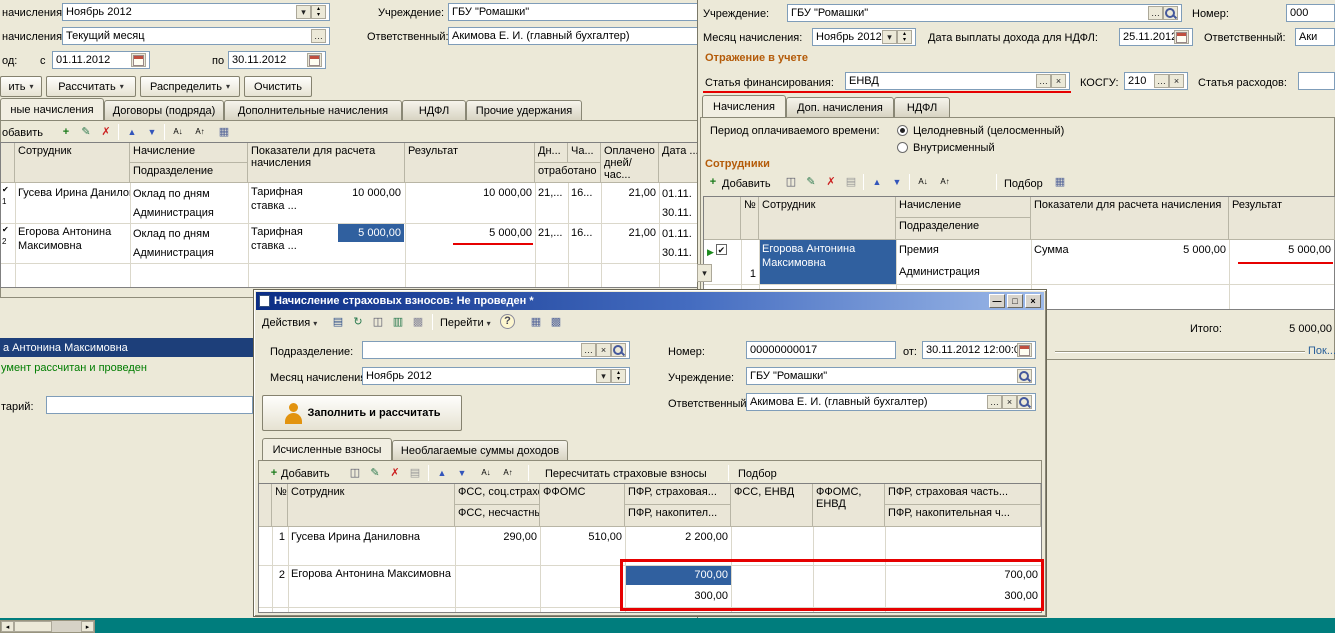 The height and width of the screenshot is (633, 1335). I want to click on sheet-icon: ▥, so click(398, 322).